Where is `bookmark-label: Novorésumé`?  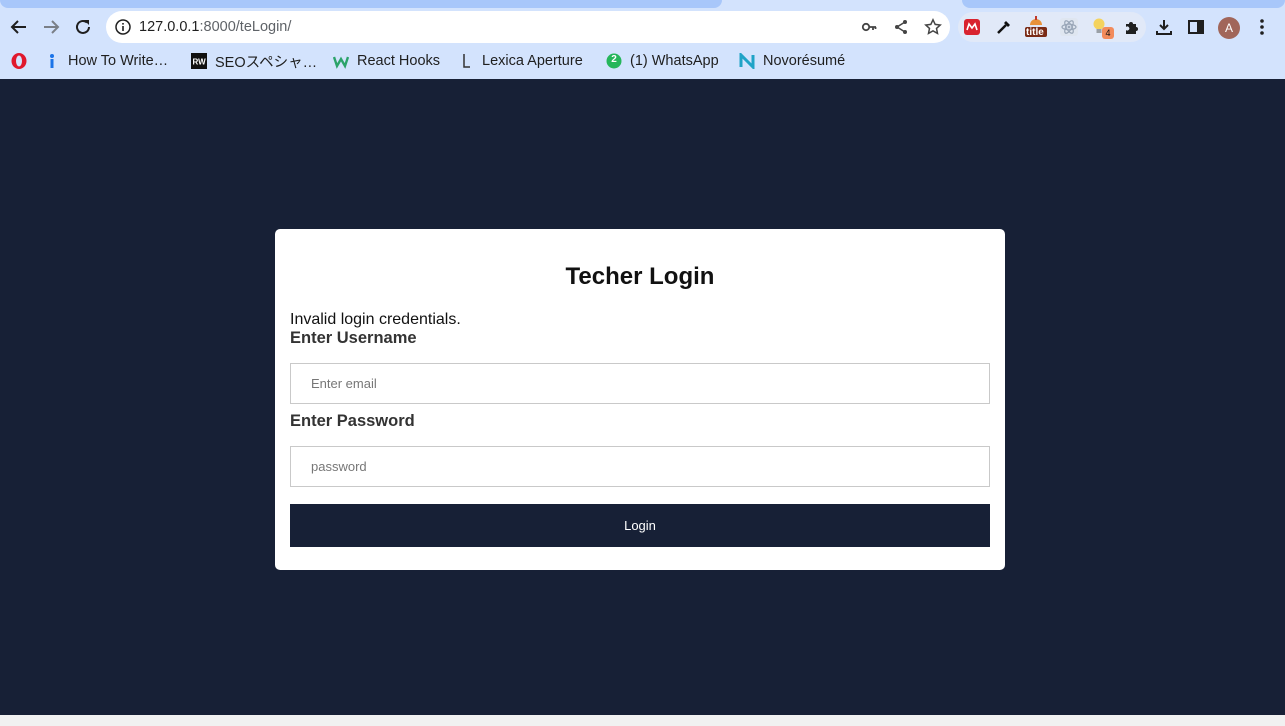 bookmark-label: Novorésumé is located at coordinates (804, 61).